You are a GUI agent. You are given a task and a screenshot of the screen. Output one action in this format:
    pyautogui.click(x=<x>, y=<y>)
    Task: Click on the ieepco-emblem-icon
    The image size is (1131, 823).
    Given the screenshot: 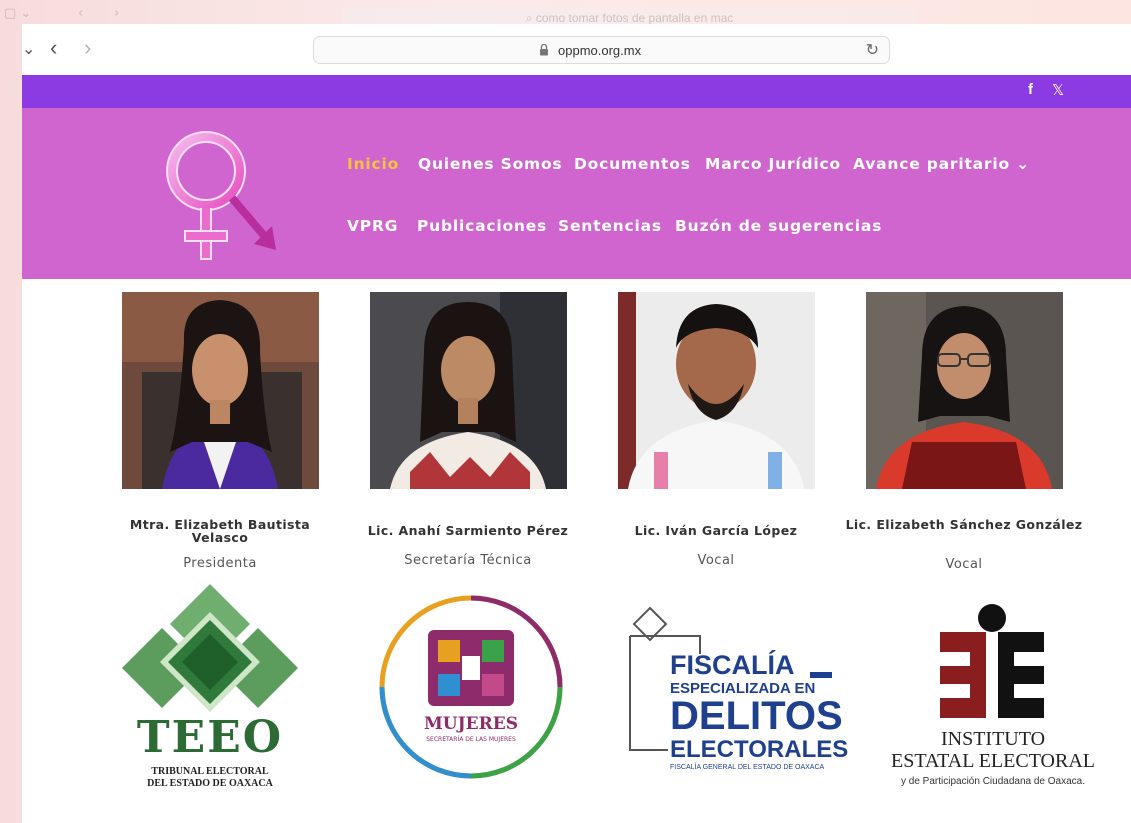 What is the action you would take?
    pyautogui.click(x=992, y=661)
    